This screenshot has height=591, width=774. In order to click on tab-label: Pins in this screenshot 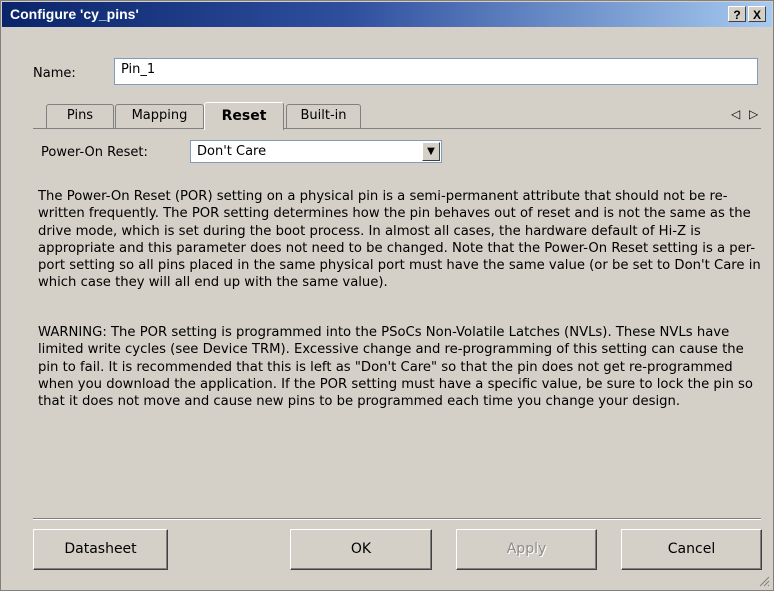, I will do `click(80, 115)`.